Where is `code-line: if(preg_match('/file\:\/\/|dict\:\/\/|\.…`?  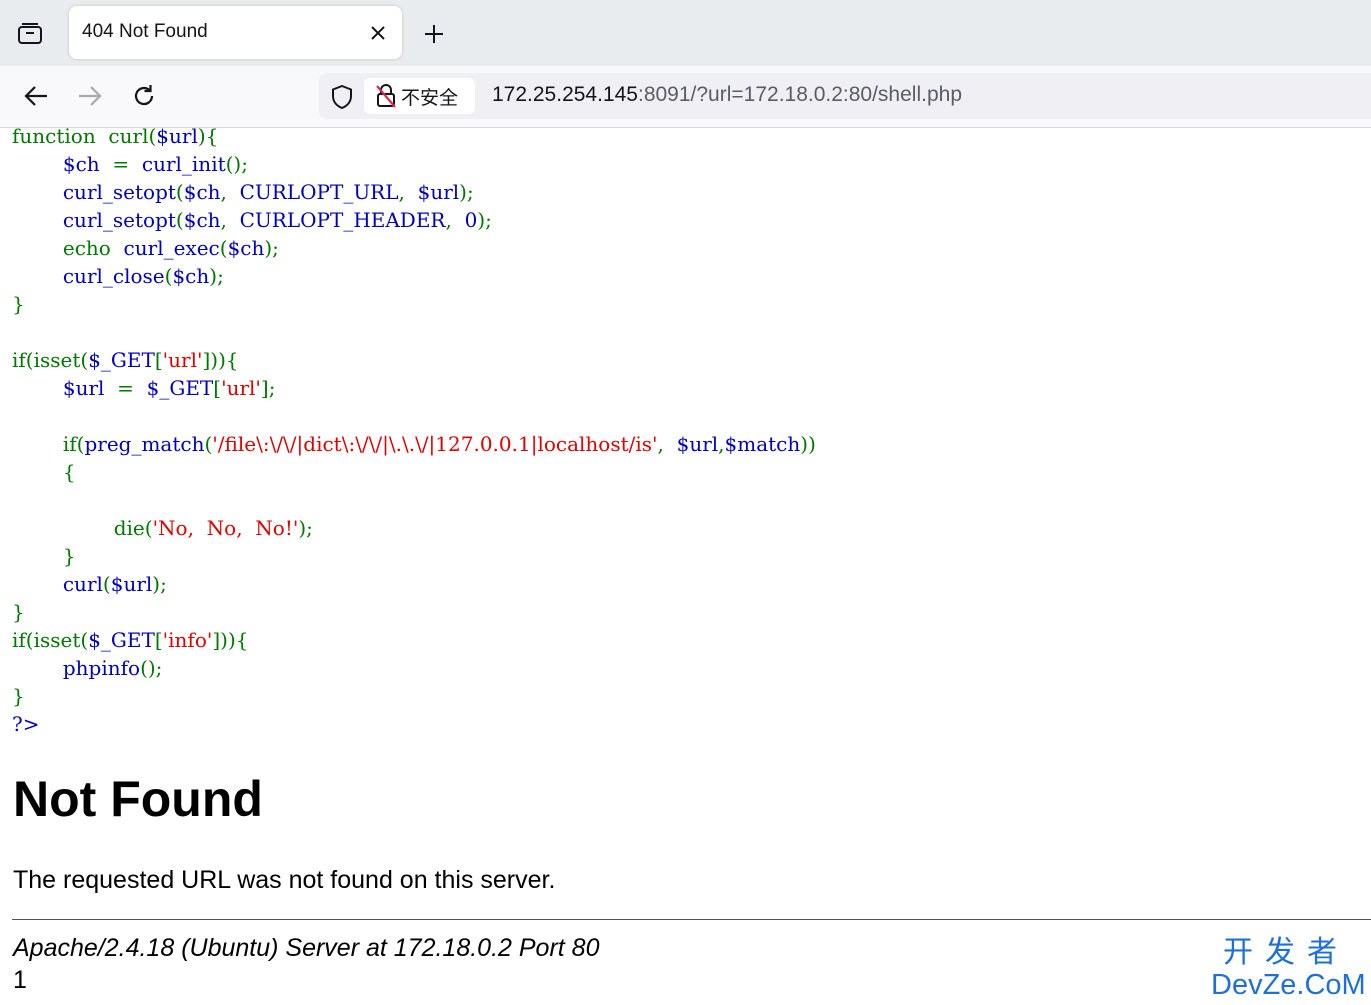 code-line: if(preg_match('/file\:\/\/|dict\:\/\/|\.… is located at coordinates (414, 444).